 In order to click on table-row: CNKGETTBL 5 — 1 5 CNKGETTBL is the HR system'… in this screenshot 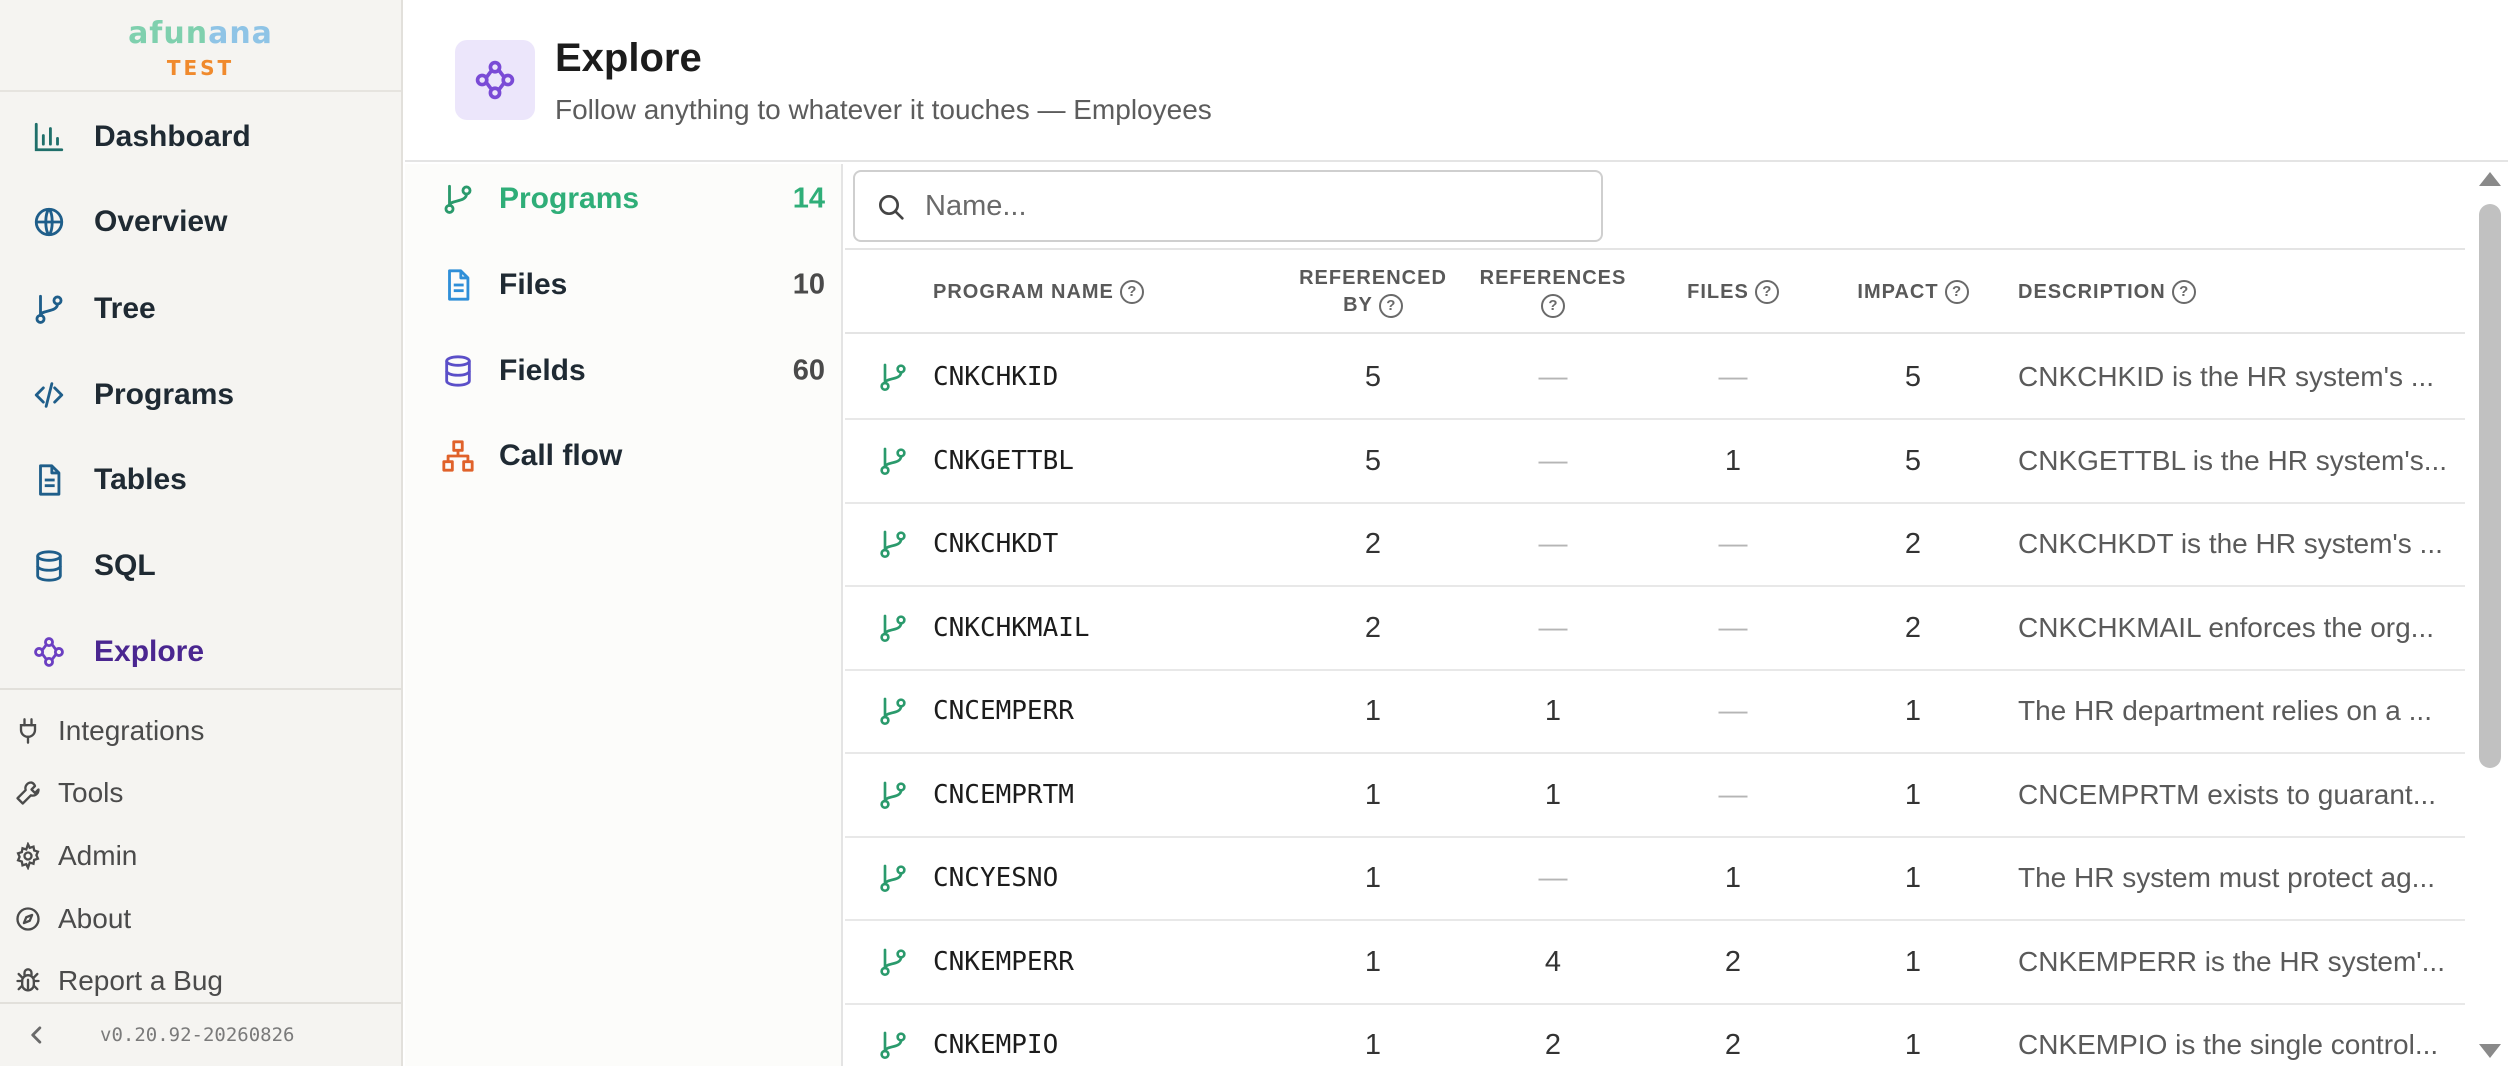, I will do `click(1655, 462)`.